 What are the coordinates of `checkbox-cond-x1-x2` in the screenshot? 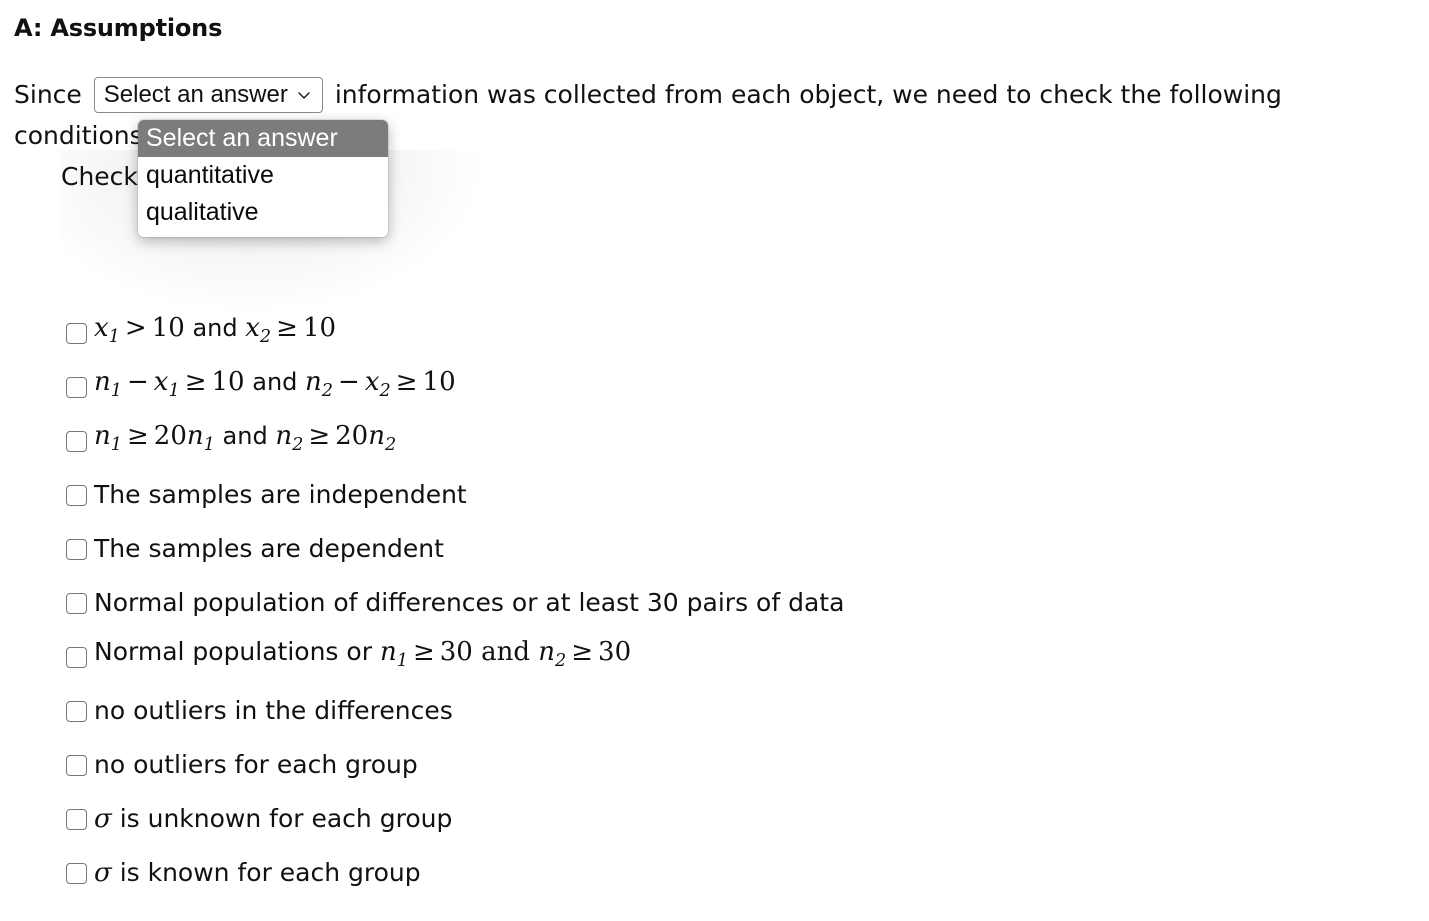 It's located at (76, 333).